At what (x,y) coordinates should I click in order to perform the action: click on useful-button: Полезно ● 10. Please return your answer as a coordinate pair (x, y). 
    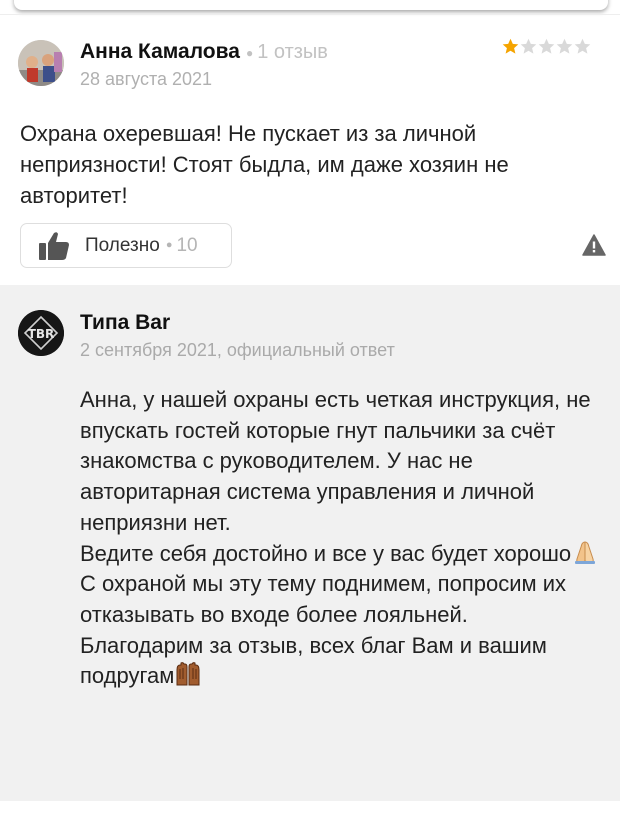
    Looking at the image, I should click on (126, 245).